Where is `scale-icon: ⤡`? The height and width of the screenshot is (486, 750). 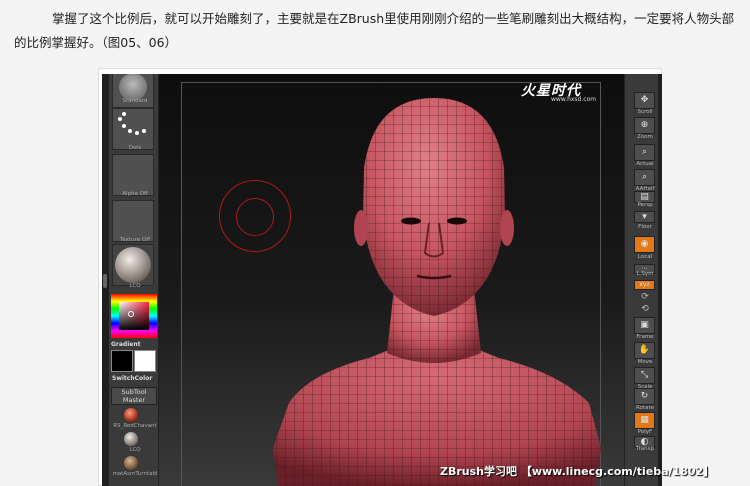
scale-icon: ⤡ is located at coordinates (644, 375).